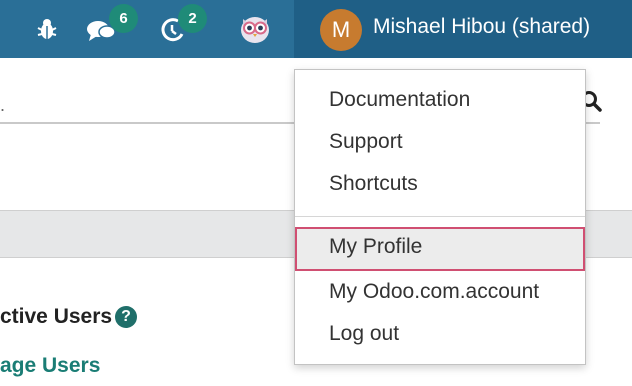 This screenshot has width=632, height=386. I want to click on active-users-heading: ctive Users, so click(56, 316).